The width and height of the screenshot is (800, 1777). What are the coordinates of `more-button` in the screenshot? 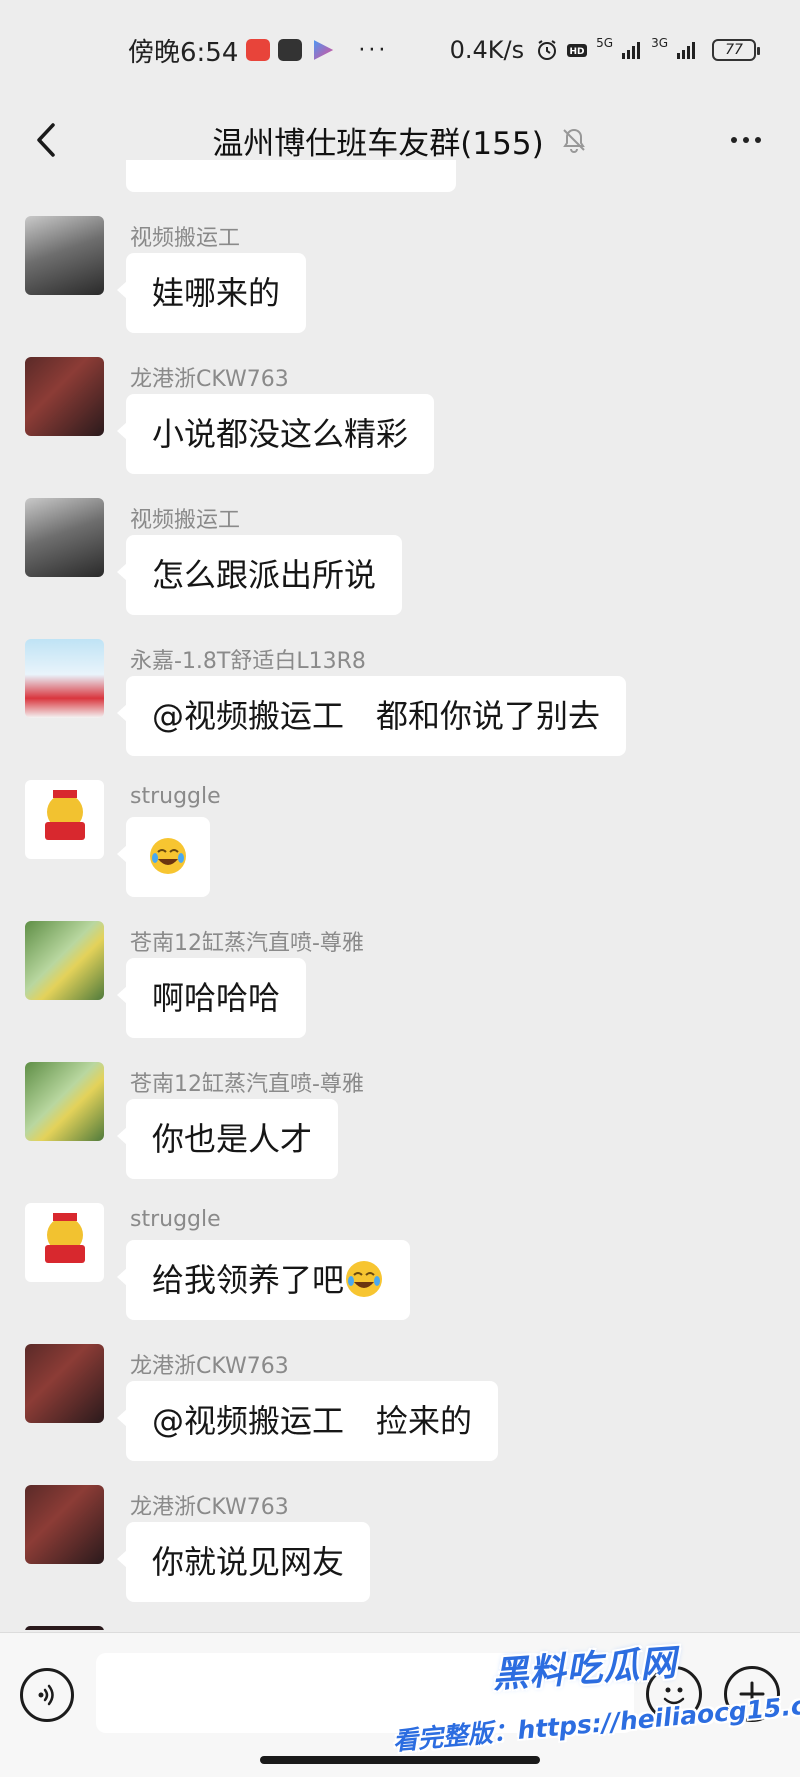 It's located at (746, 140).